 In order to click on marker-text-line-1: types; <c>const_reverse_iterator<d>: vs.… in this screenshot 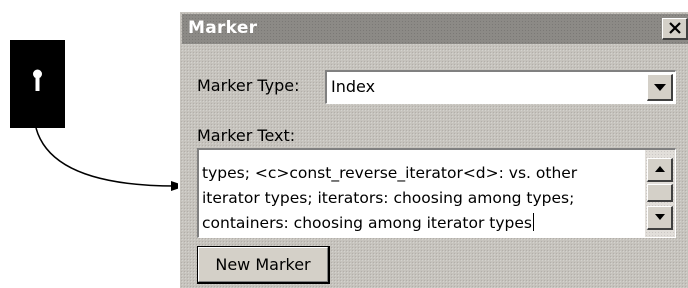, I will do `click(390, 173)`.